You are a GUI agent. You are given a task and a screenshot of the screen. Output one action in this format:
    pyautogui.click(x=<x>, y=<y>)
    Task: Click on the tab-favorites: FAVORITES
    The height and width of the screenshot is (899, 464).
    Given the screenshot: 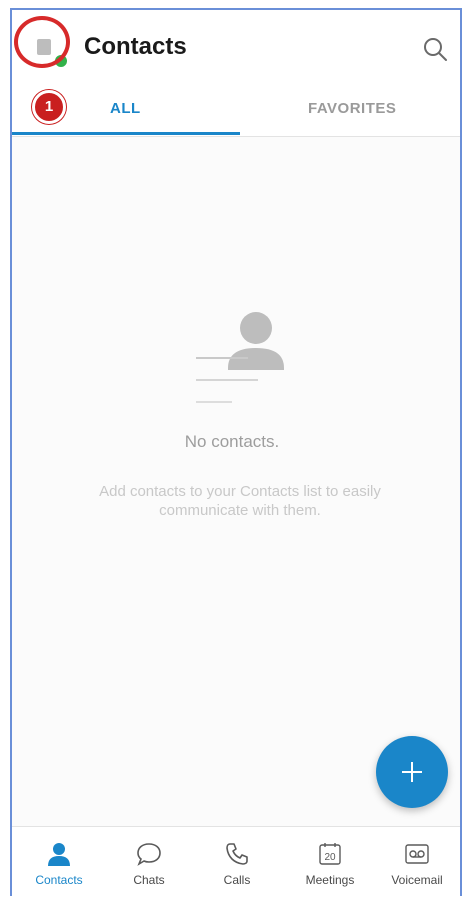 What is the action you would take?
    pyautogui.click(x=352, y=108)
    